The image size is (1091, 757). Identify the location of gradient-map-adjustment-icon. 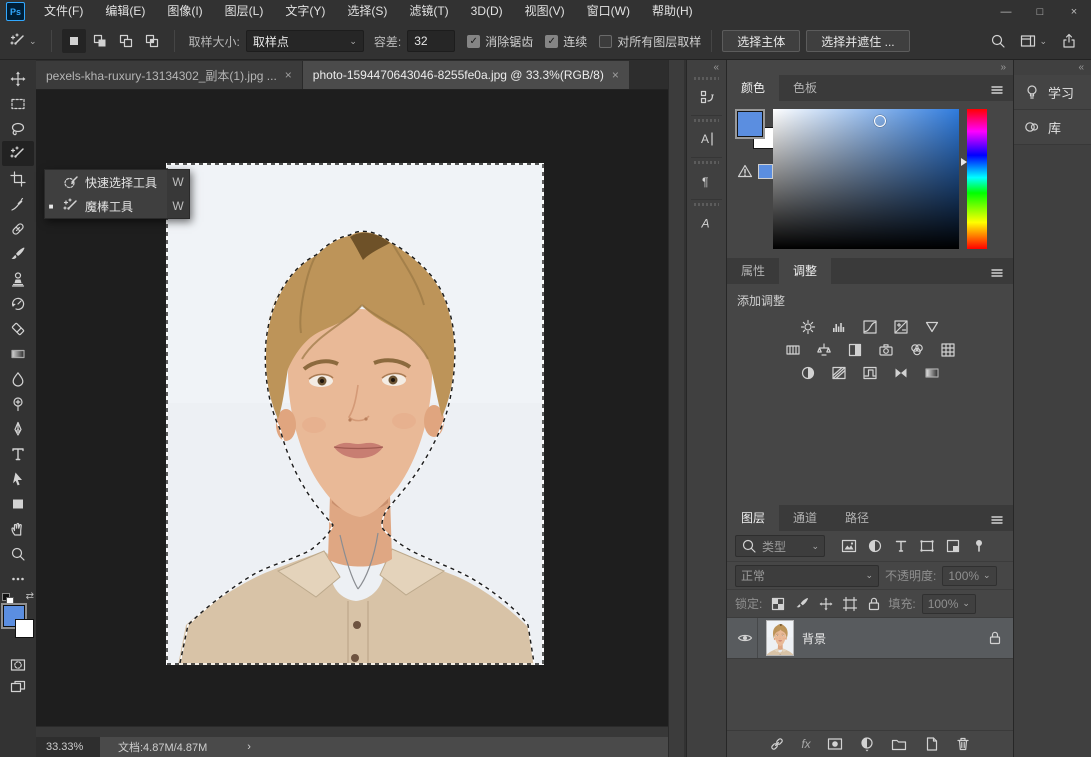
(932, 372).